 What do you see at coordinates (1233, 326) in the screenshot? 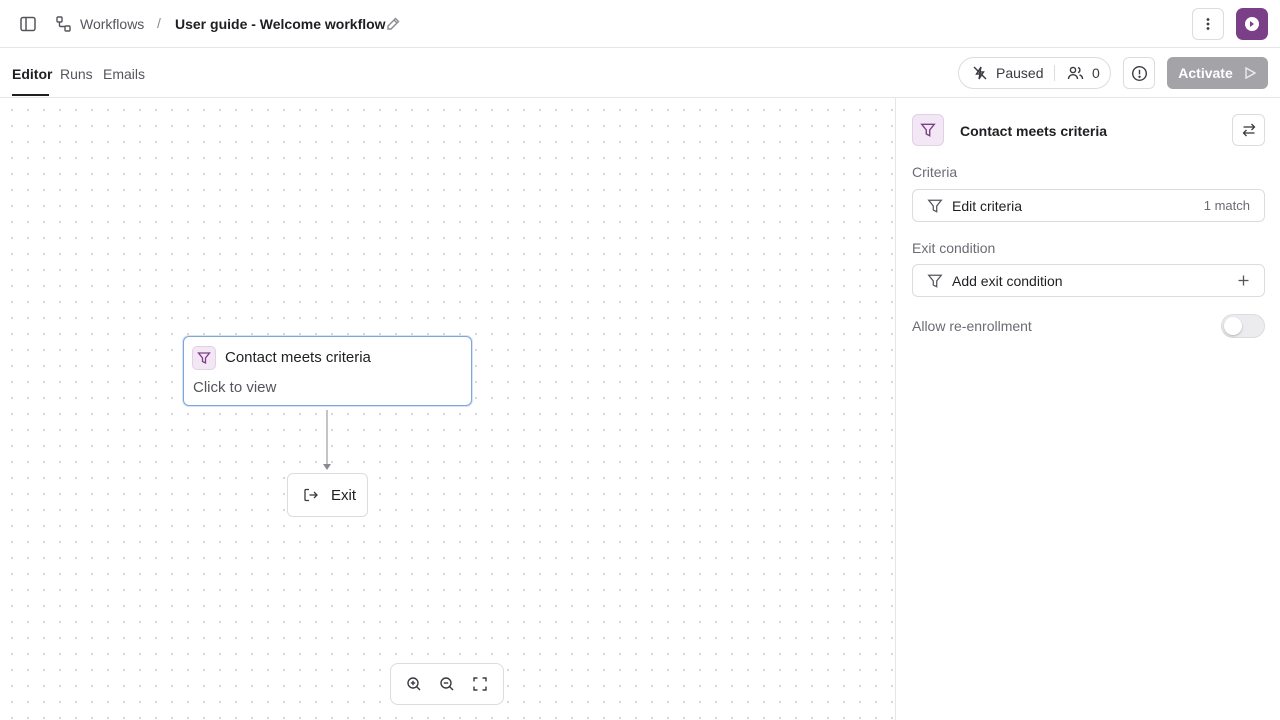
I see `toggle-knob` at bounding box center [1233, 326].